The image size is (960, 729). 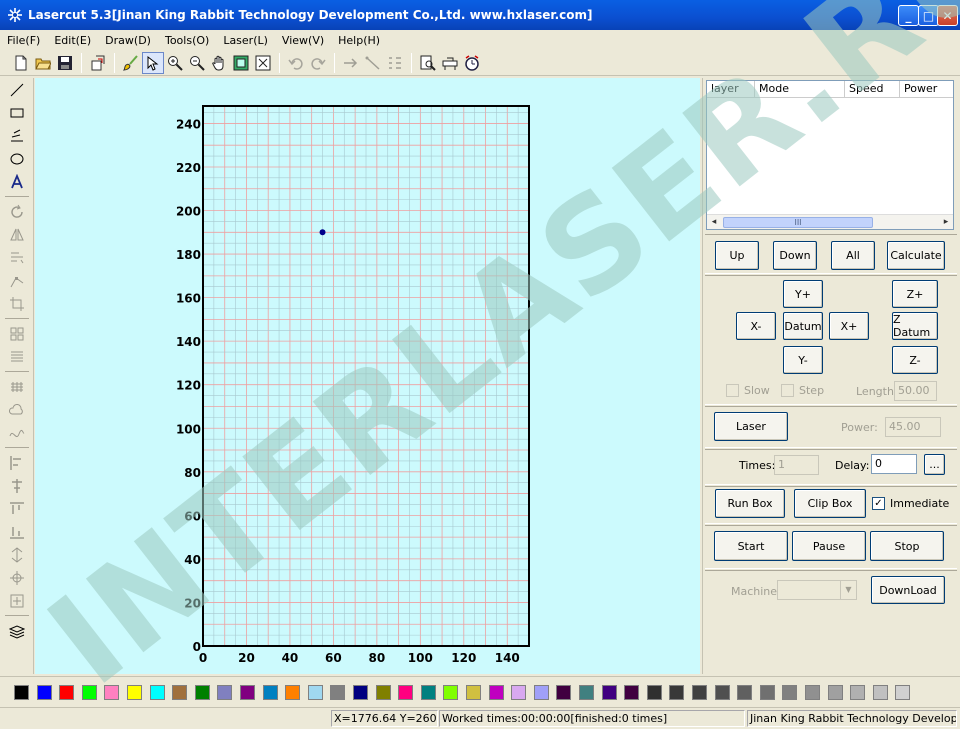 I want to click on scroll-left-icon: ◂, so click(x=714, y=222).